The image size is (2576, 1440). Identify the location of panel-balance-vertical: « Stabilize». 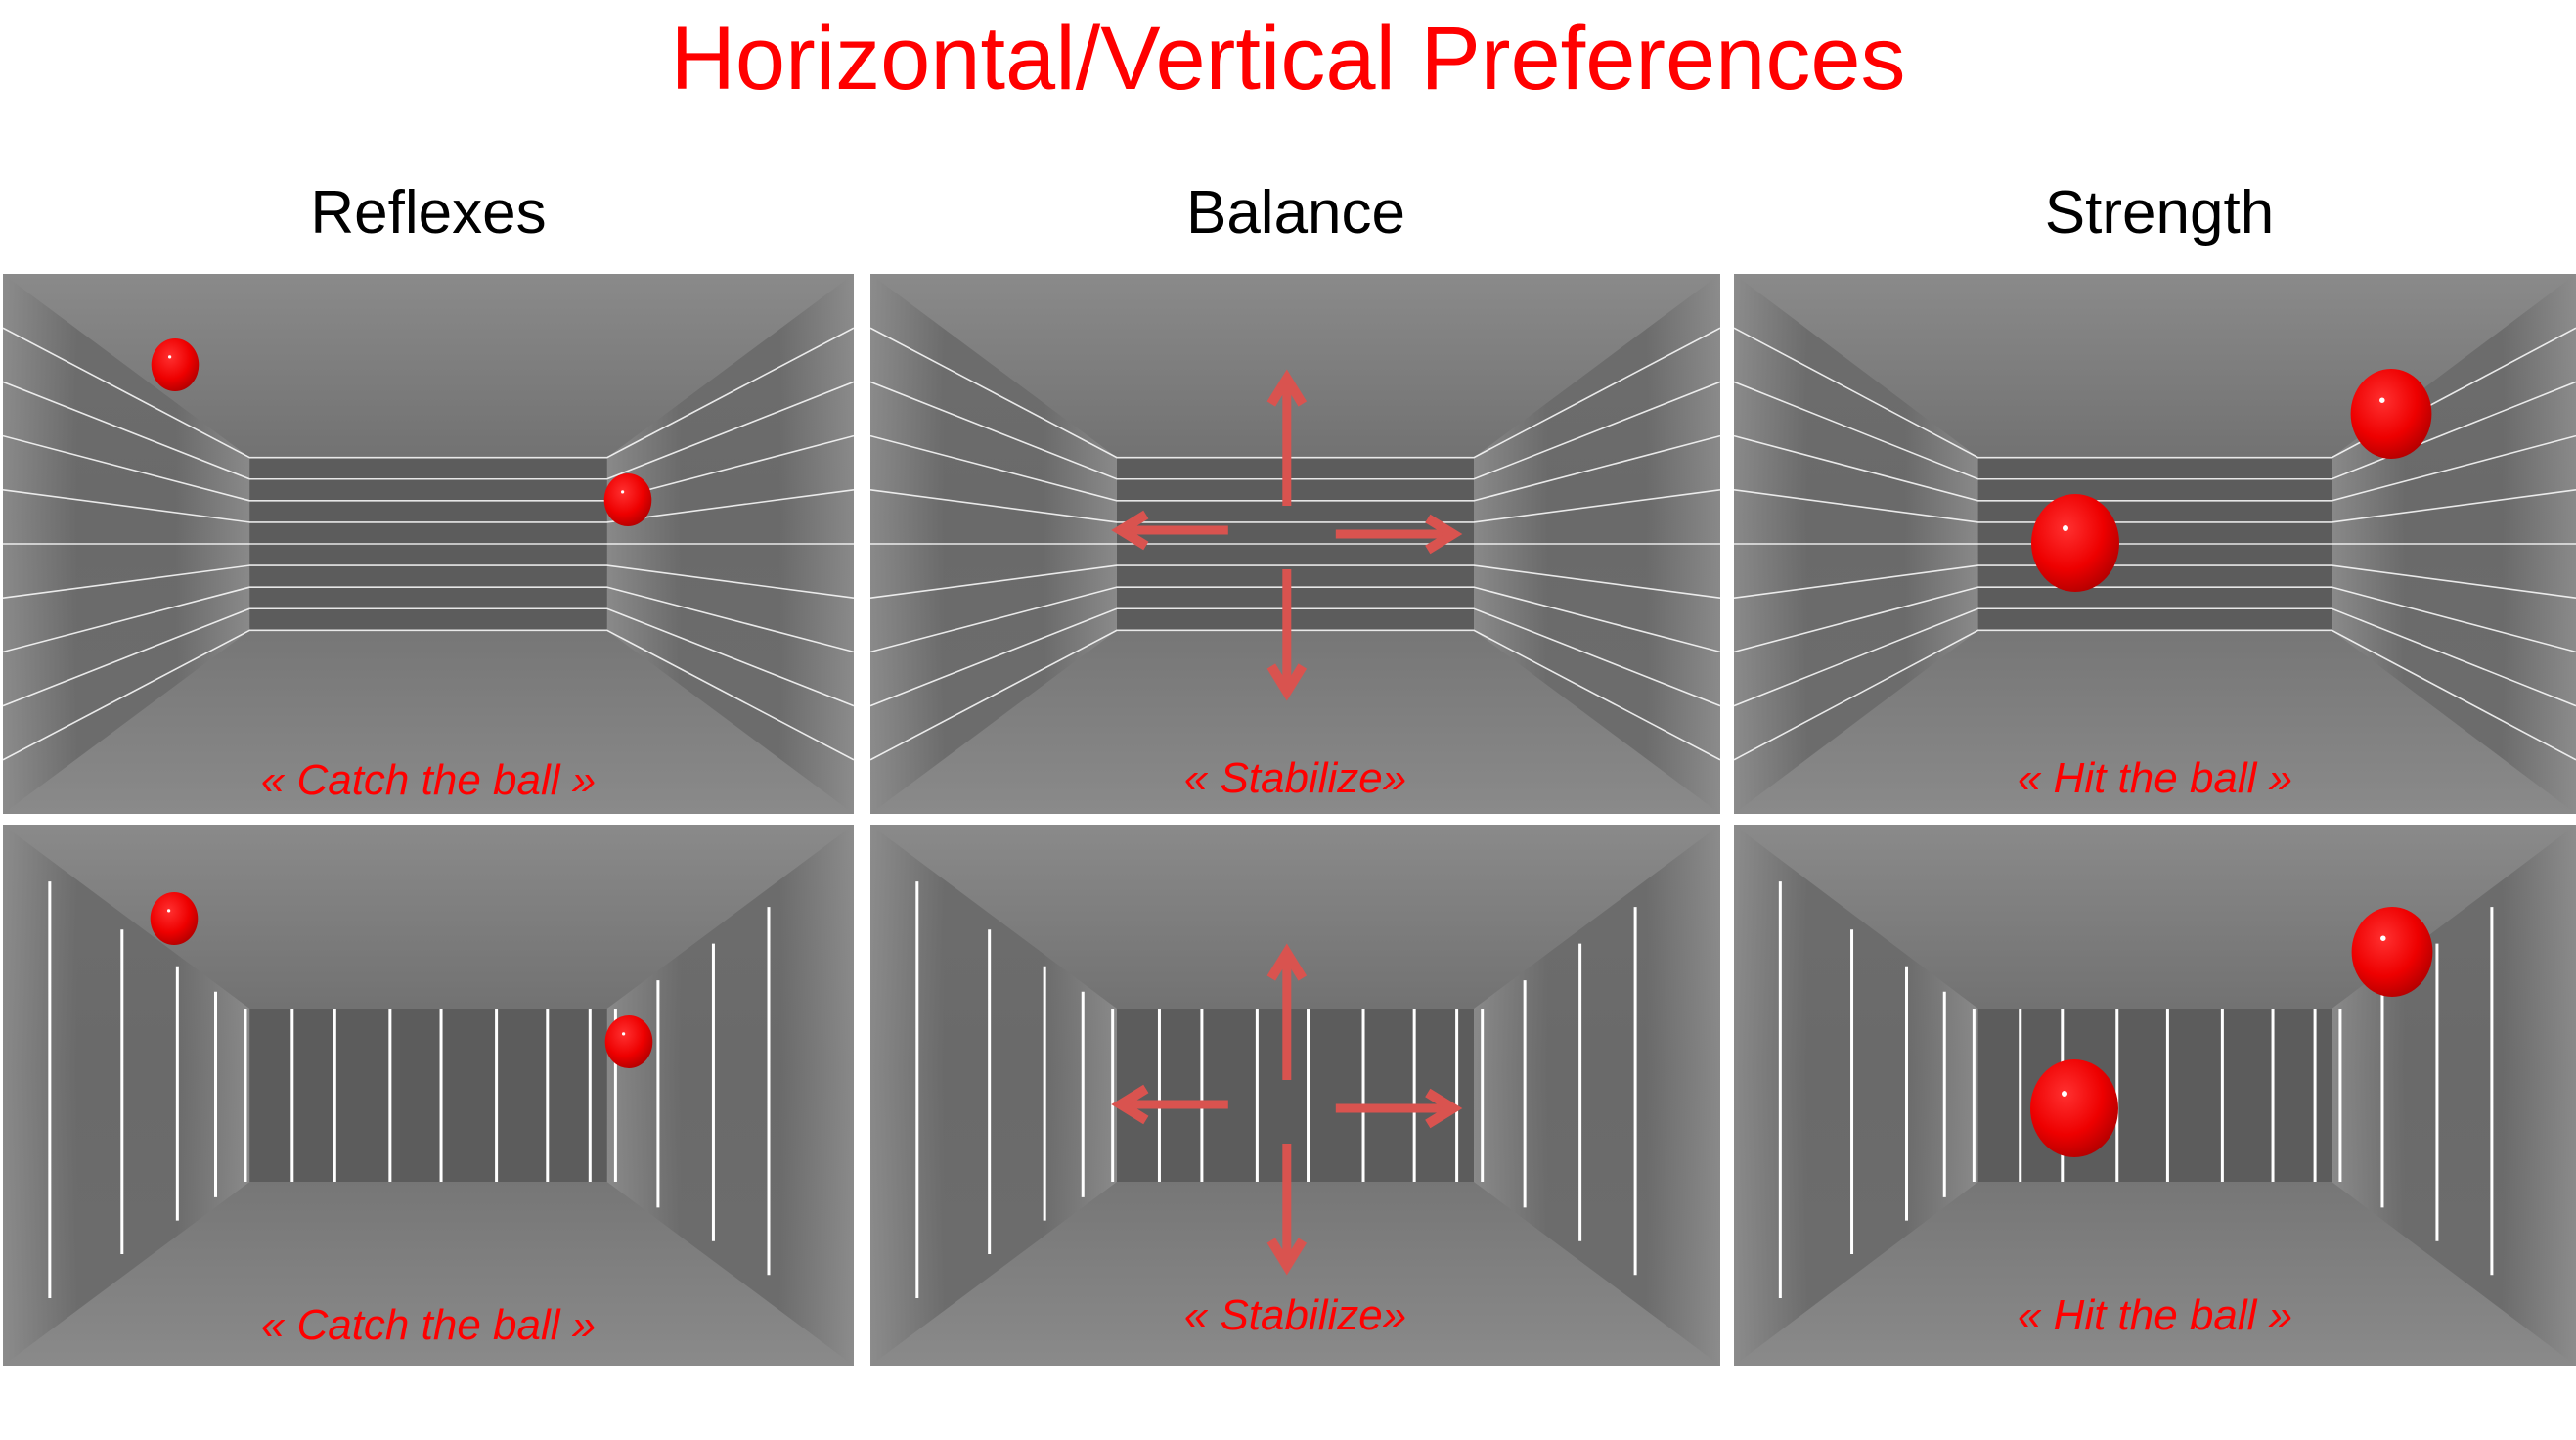
(1295, 1095).